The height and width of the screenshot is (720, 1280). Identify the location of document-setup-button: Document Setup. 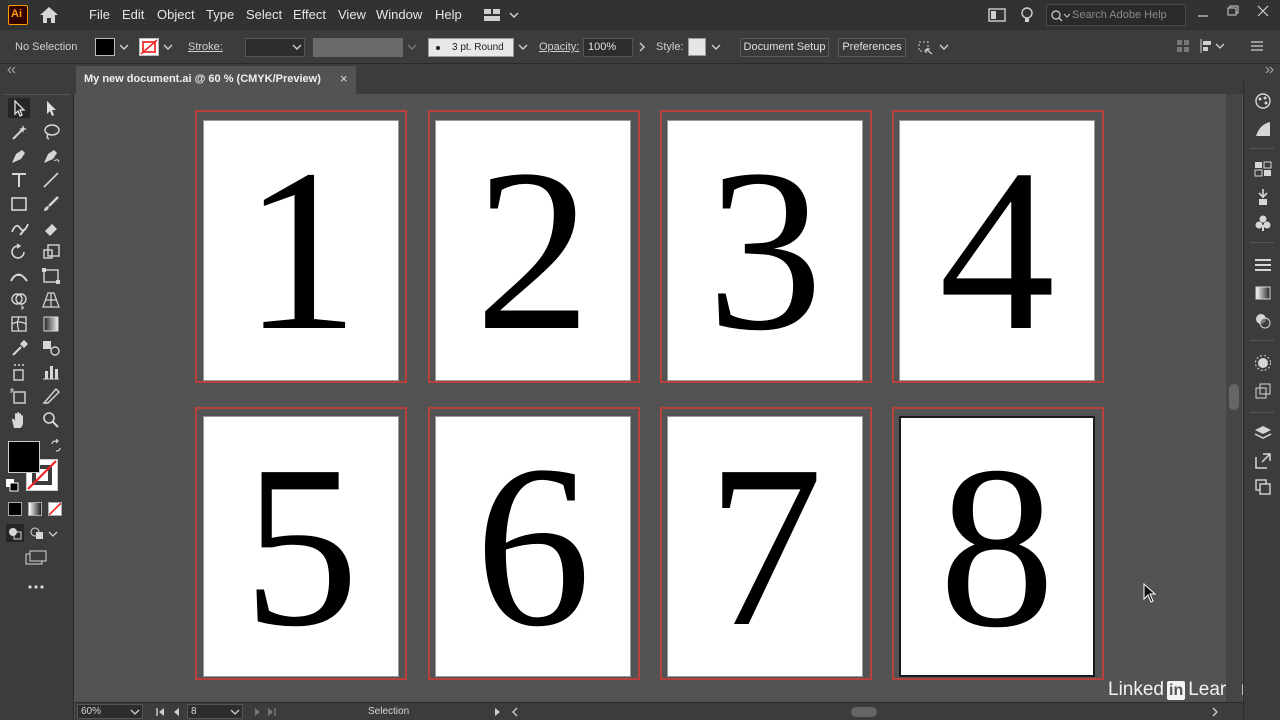
(784, 47).